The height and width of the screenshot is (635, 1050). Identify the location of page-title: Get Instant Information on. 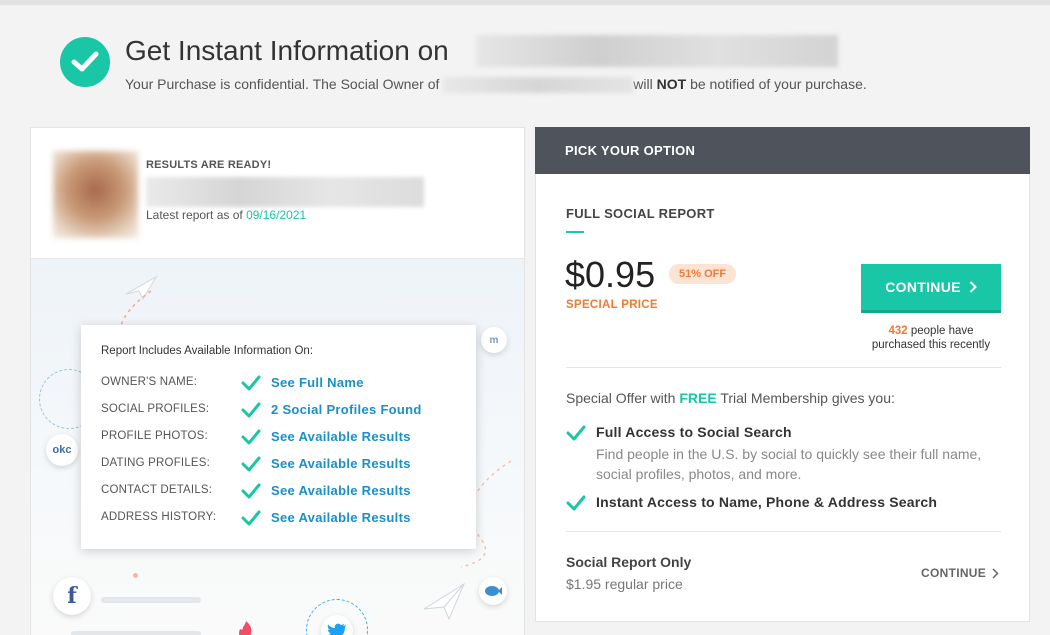
(287, 50).